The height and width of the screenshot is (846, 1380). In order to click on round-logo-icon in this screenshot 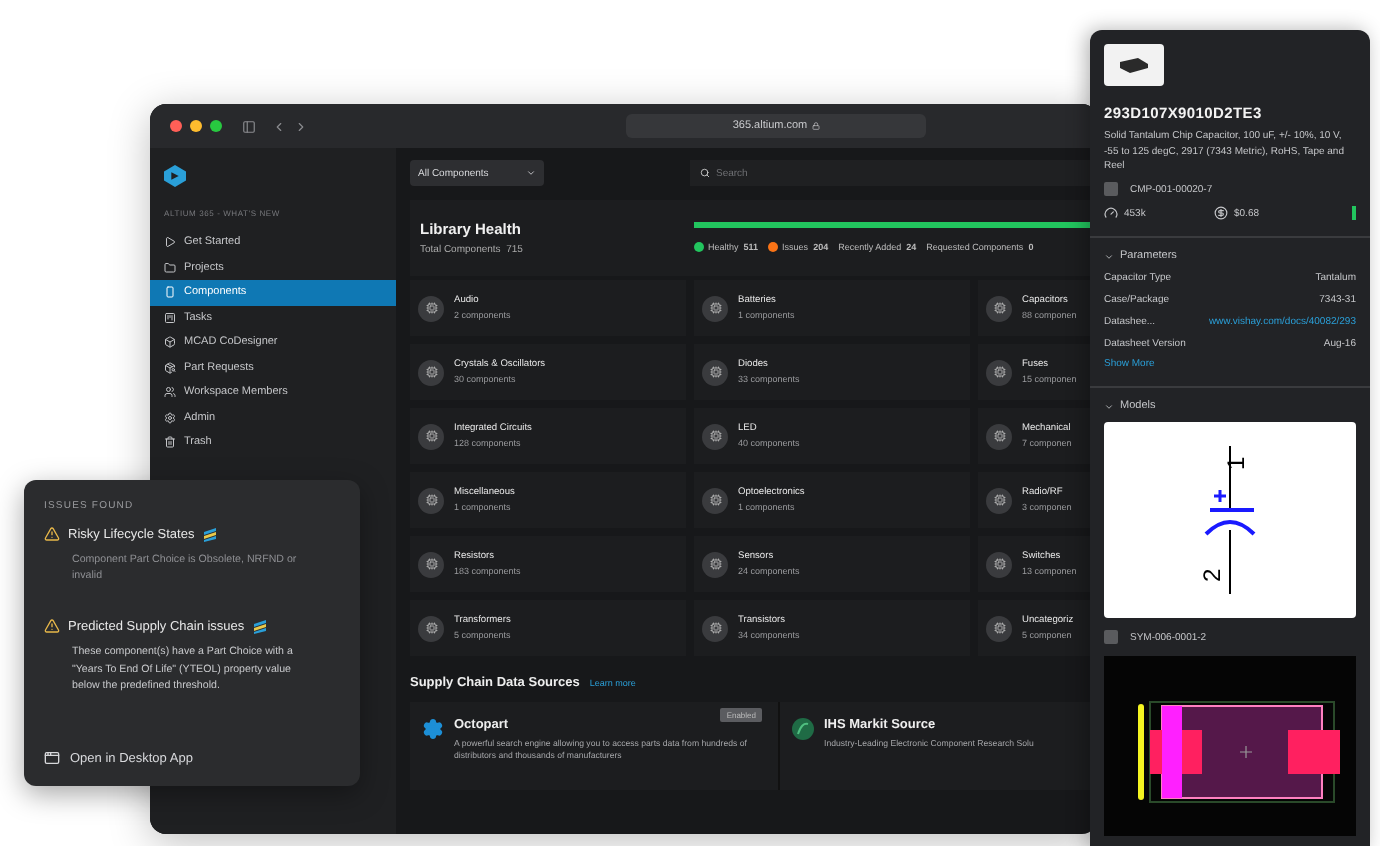, I will do `click(803, 729)`.